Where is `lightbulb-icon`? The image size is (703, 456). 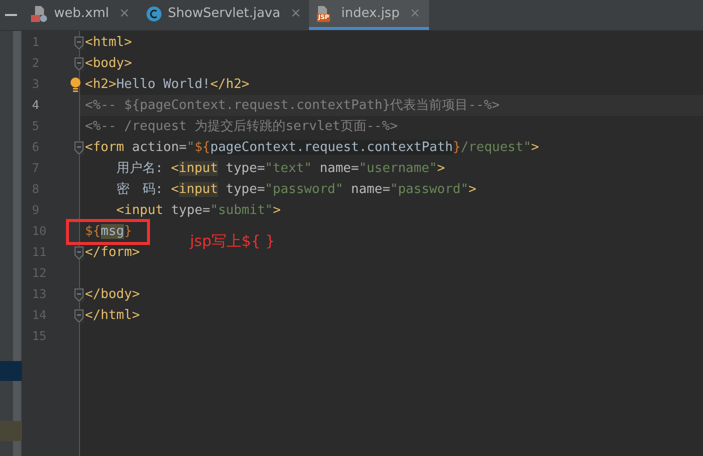 lightbulb-icon is located at coordinates (75, 84).